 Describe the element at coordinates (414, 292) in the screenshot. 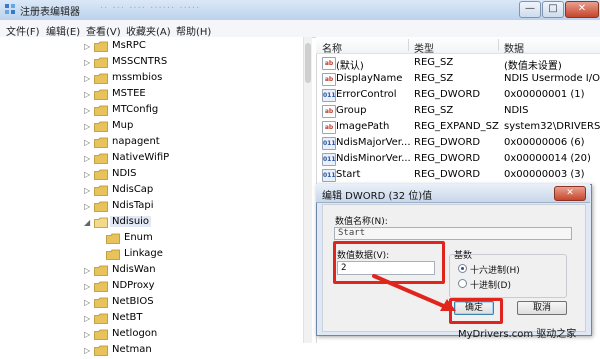

I see `annotation-arrow-icon` at that location.